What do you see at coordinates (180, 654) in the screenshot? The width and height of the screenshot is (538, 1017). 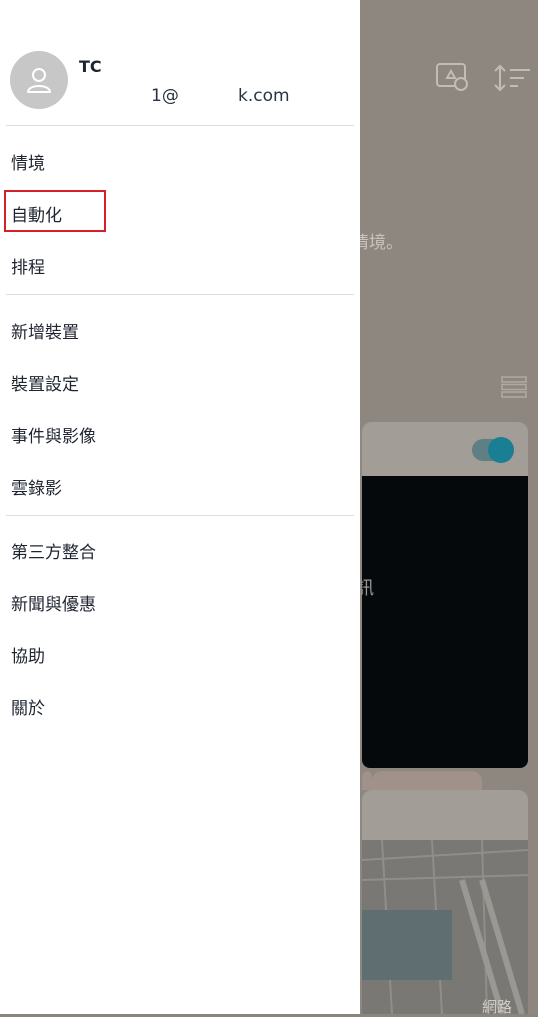 I see `menu-item-help: 協助` at bounding box center [180, 654].